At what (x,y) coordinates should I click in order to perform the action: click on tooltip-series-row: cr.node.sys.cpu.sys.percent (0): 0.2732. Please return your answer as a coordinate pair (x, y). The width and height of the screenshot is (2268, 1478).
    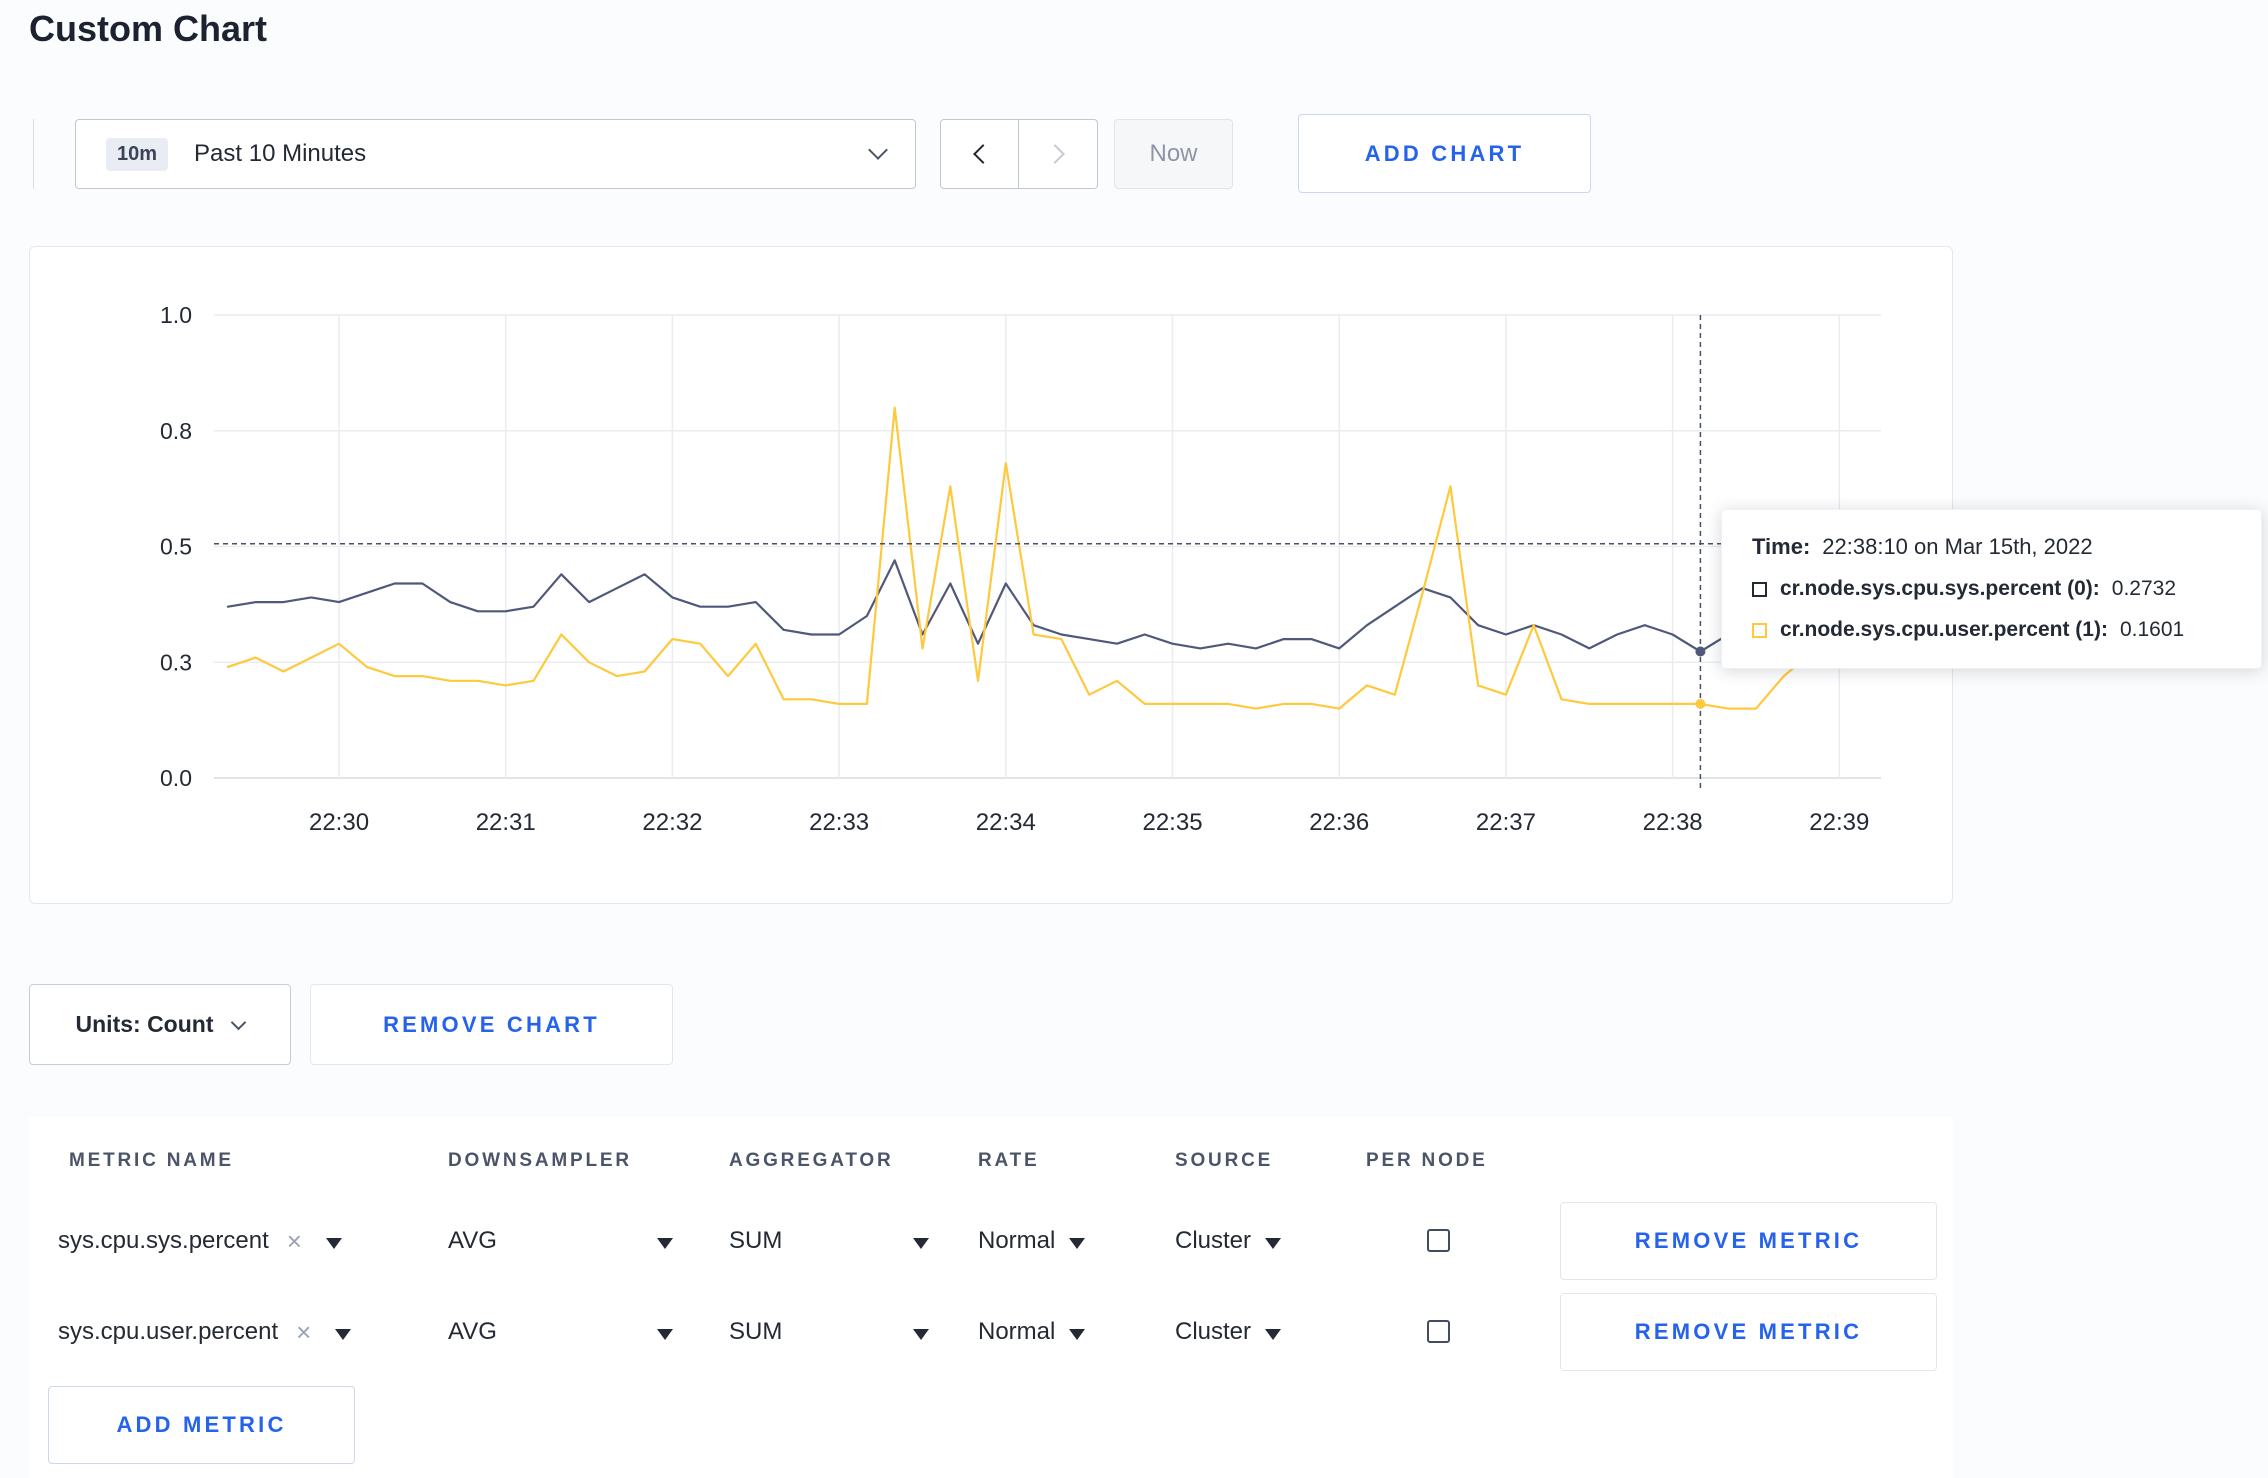
    Looking at the image, I should click on (1991, 589).